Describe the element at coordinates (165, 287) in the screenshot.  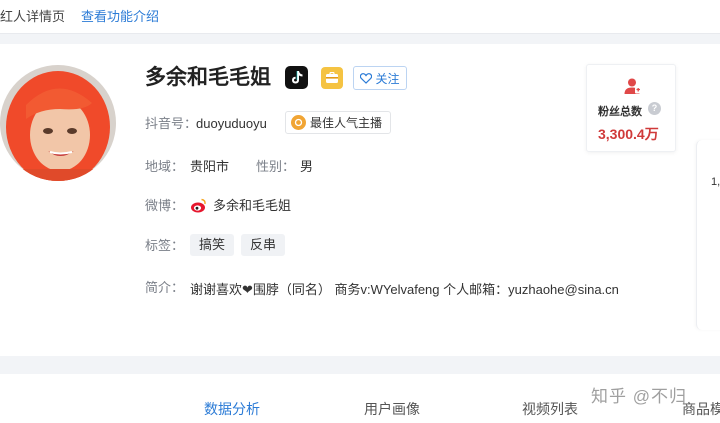
I see `bio-label: 简介：` at that location.